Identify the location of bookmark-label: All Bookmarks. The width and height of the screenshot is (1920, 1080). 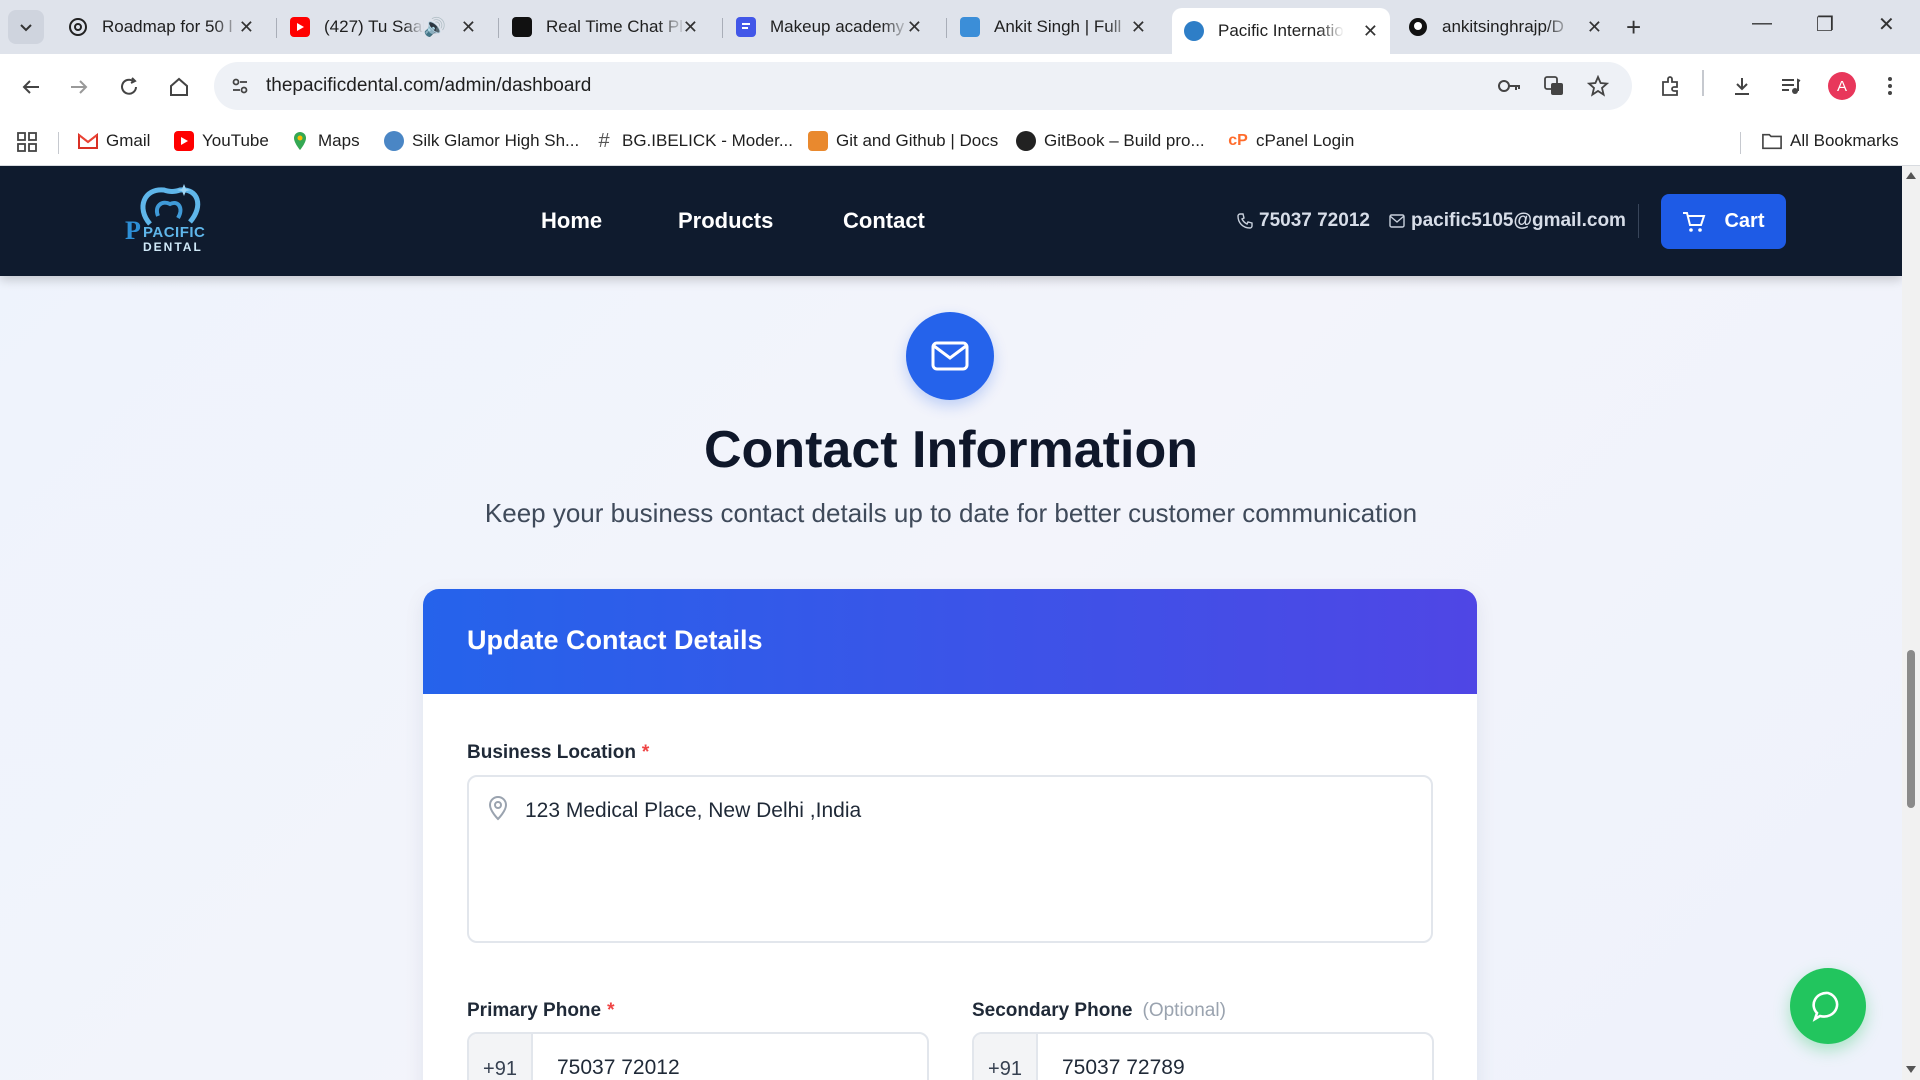
(1844, 140).